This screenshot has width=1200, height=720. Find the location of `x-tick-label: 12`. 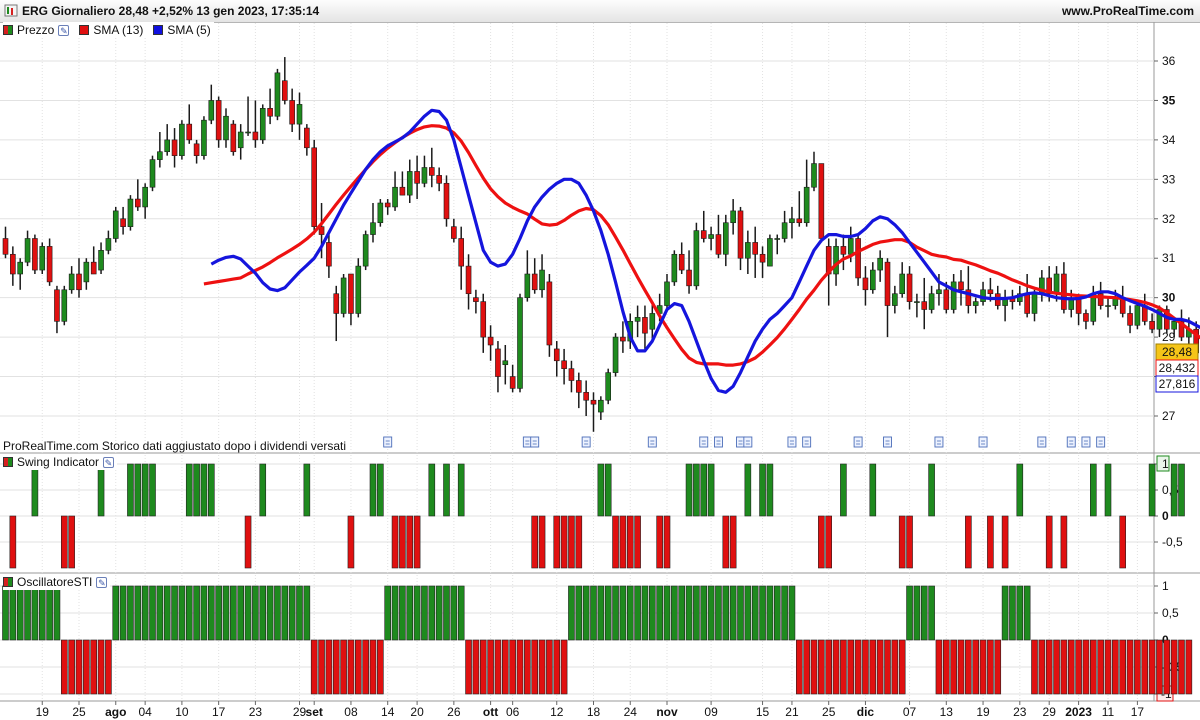

x-tick-label: 12 is located at coordinates (557, 712).